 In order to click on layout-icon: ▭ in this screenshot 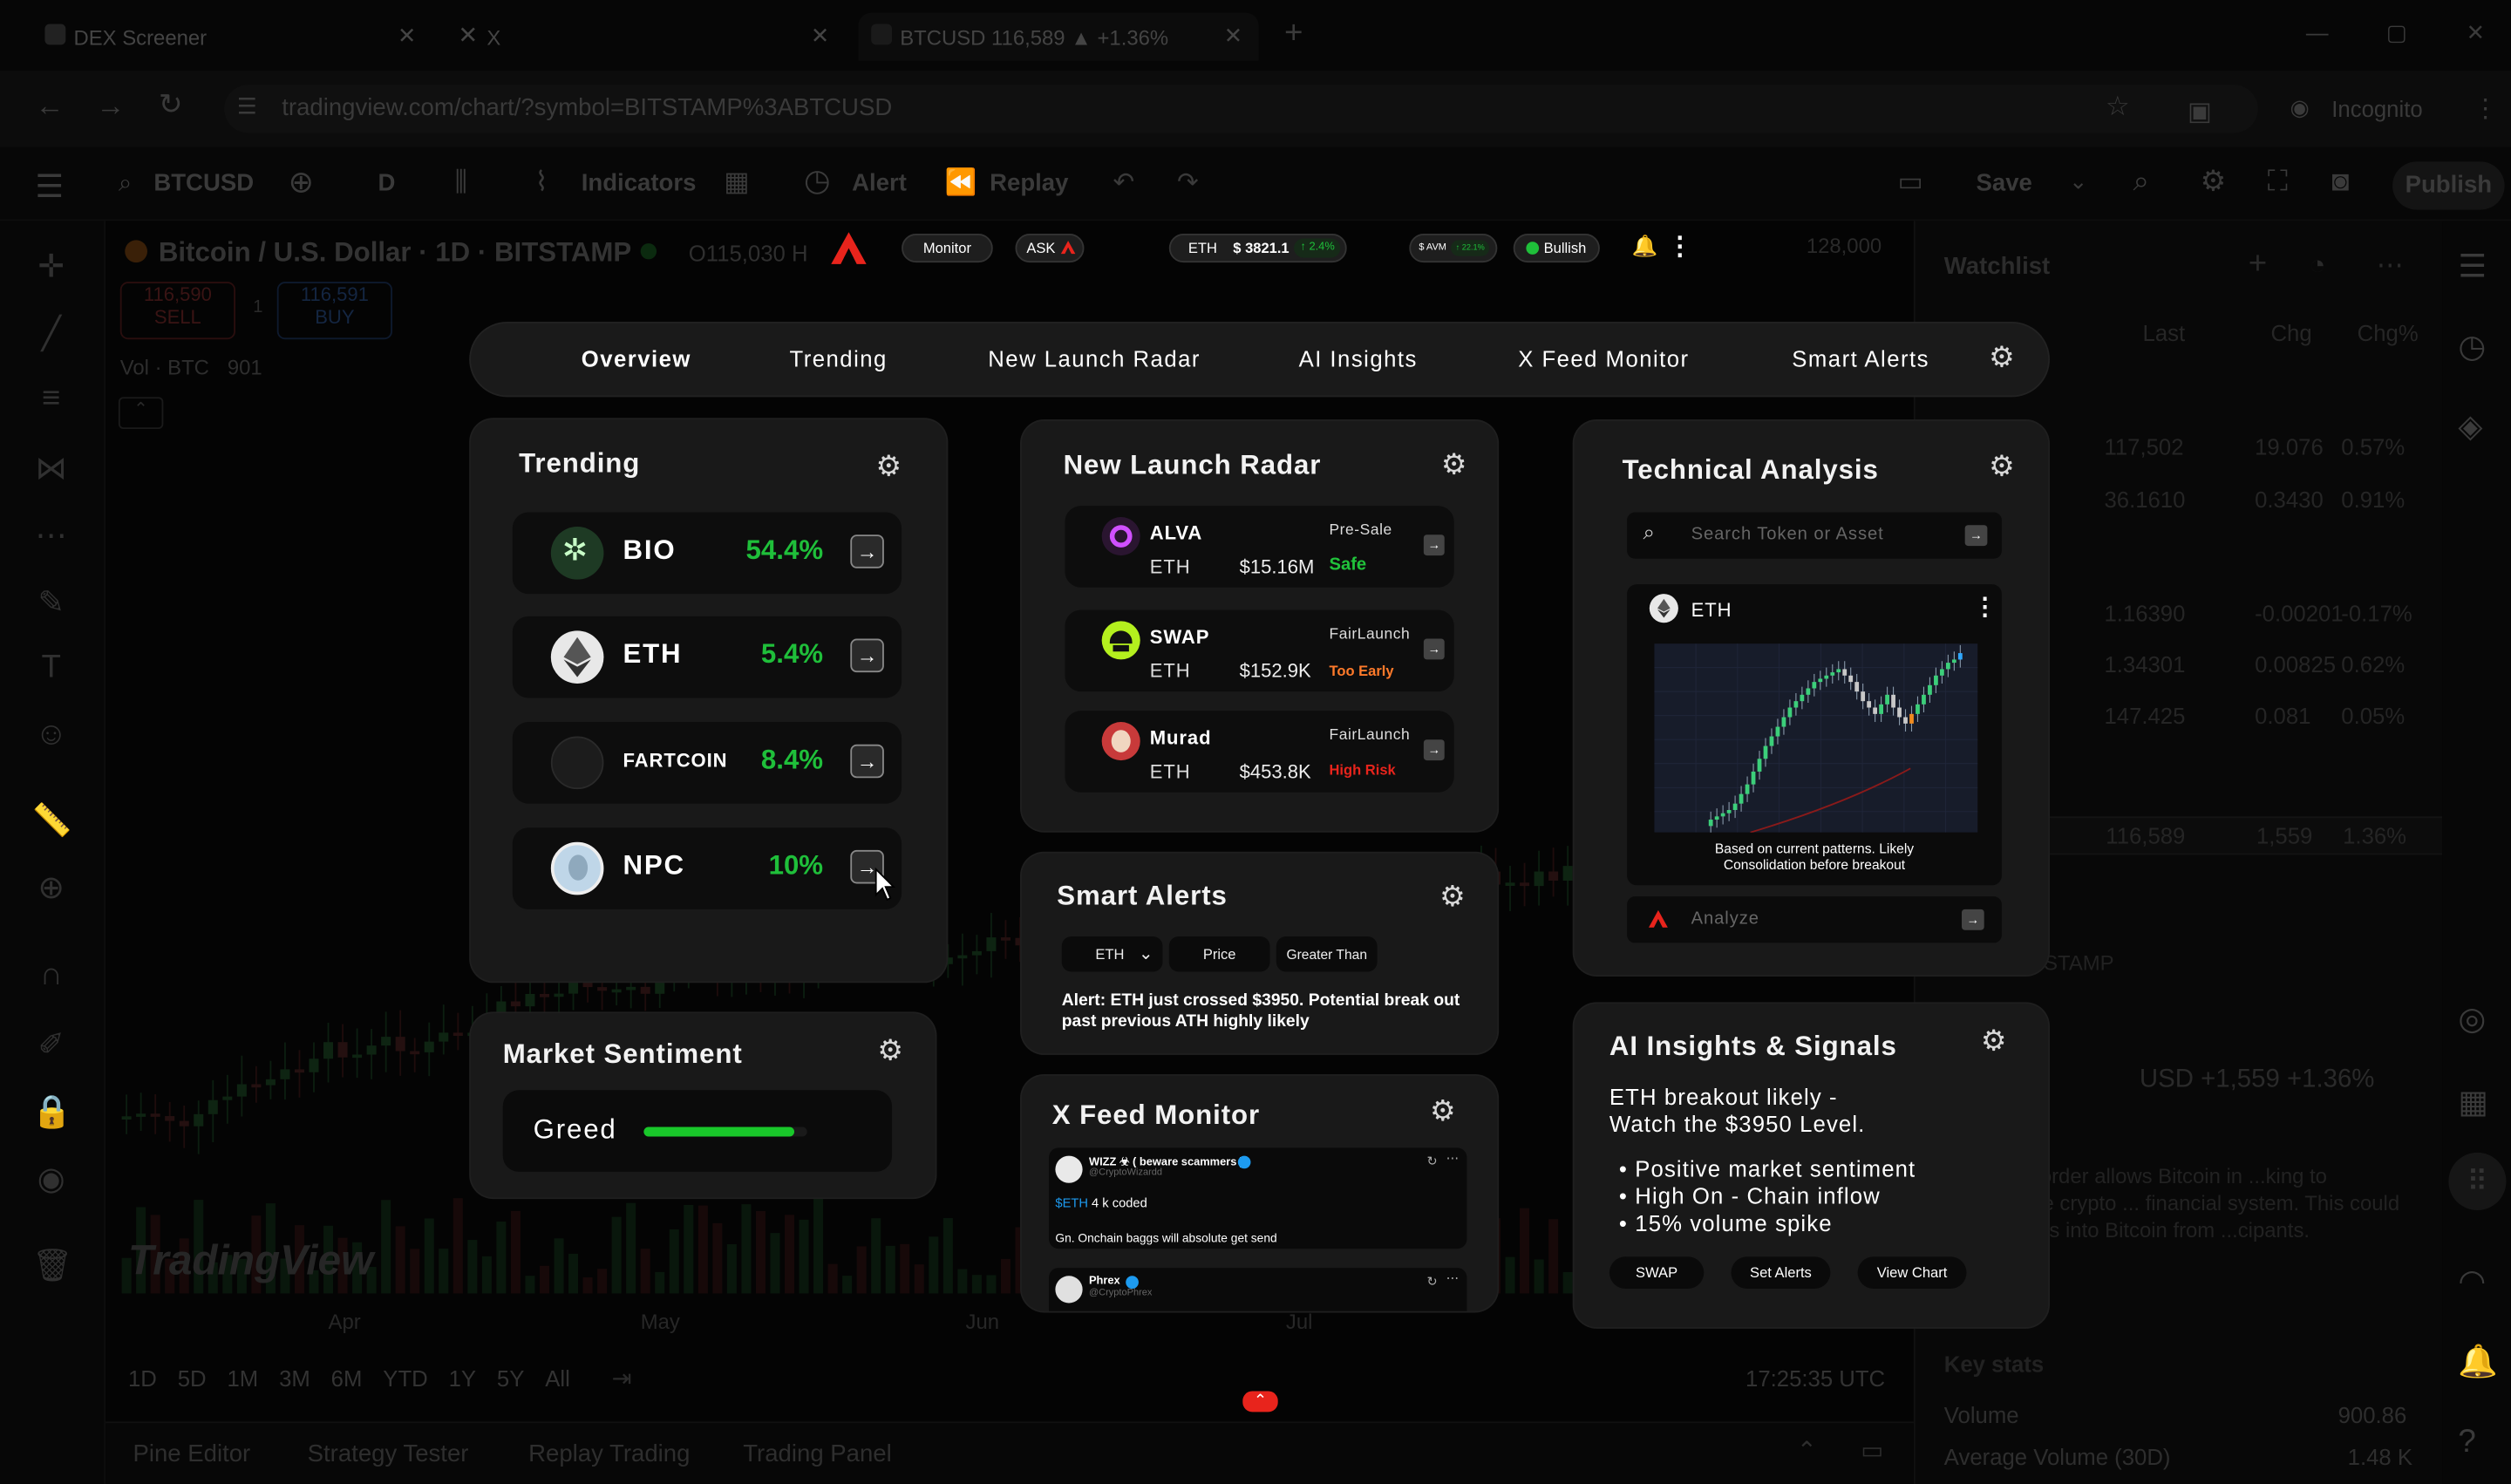, I will do `click(1911, 183)`.